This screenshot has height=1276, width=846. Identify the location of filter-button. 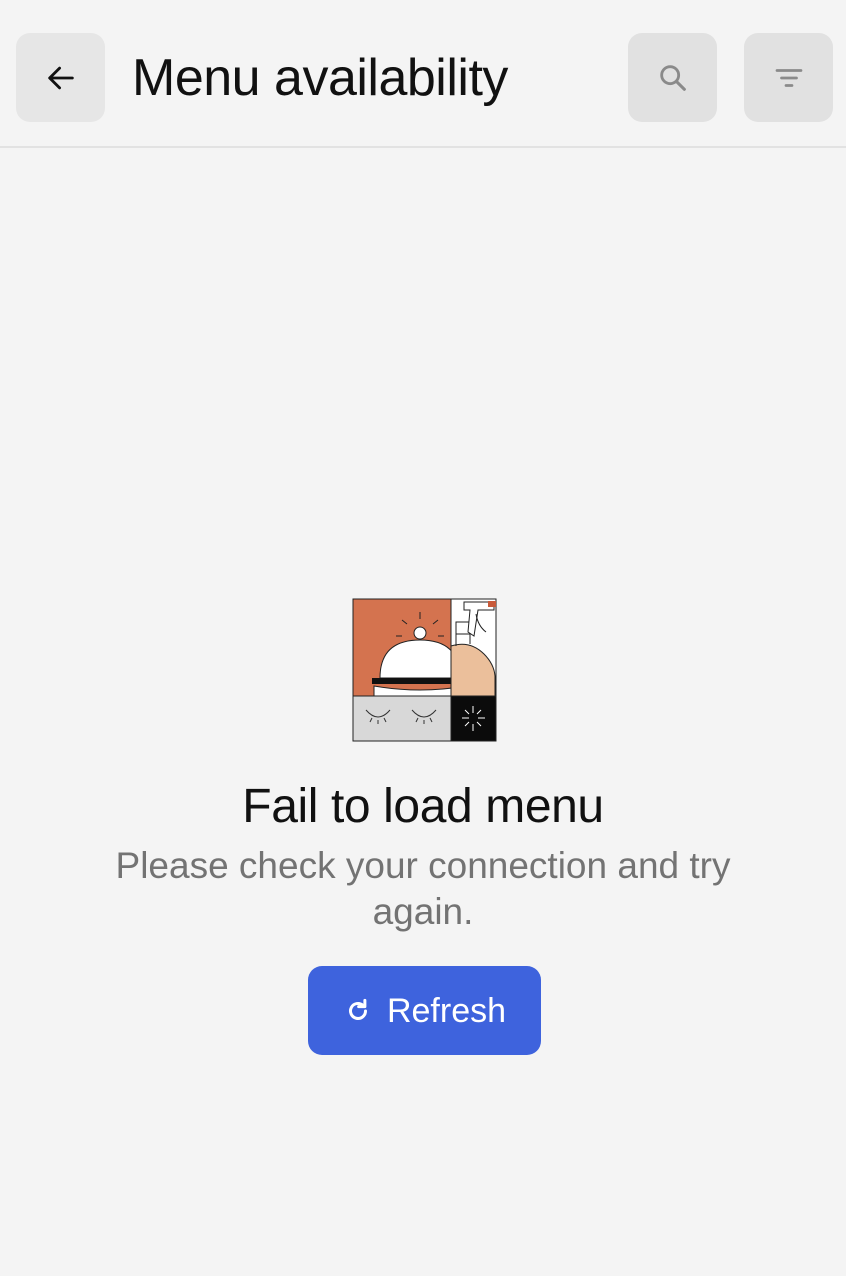
(788, 77).